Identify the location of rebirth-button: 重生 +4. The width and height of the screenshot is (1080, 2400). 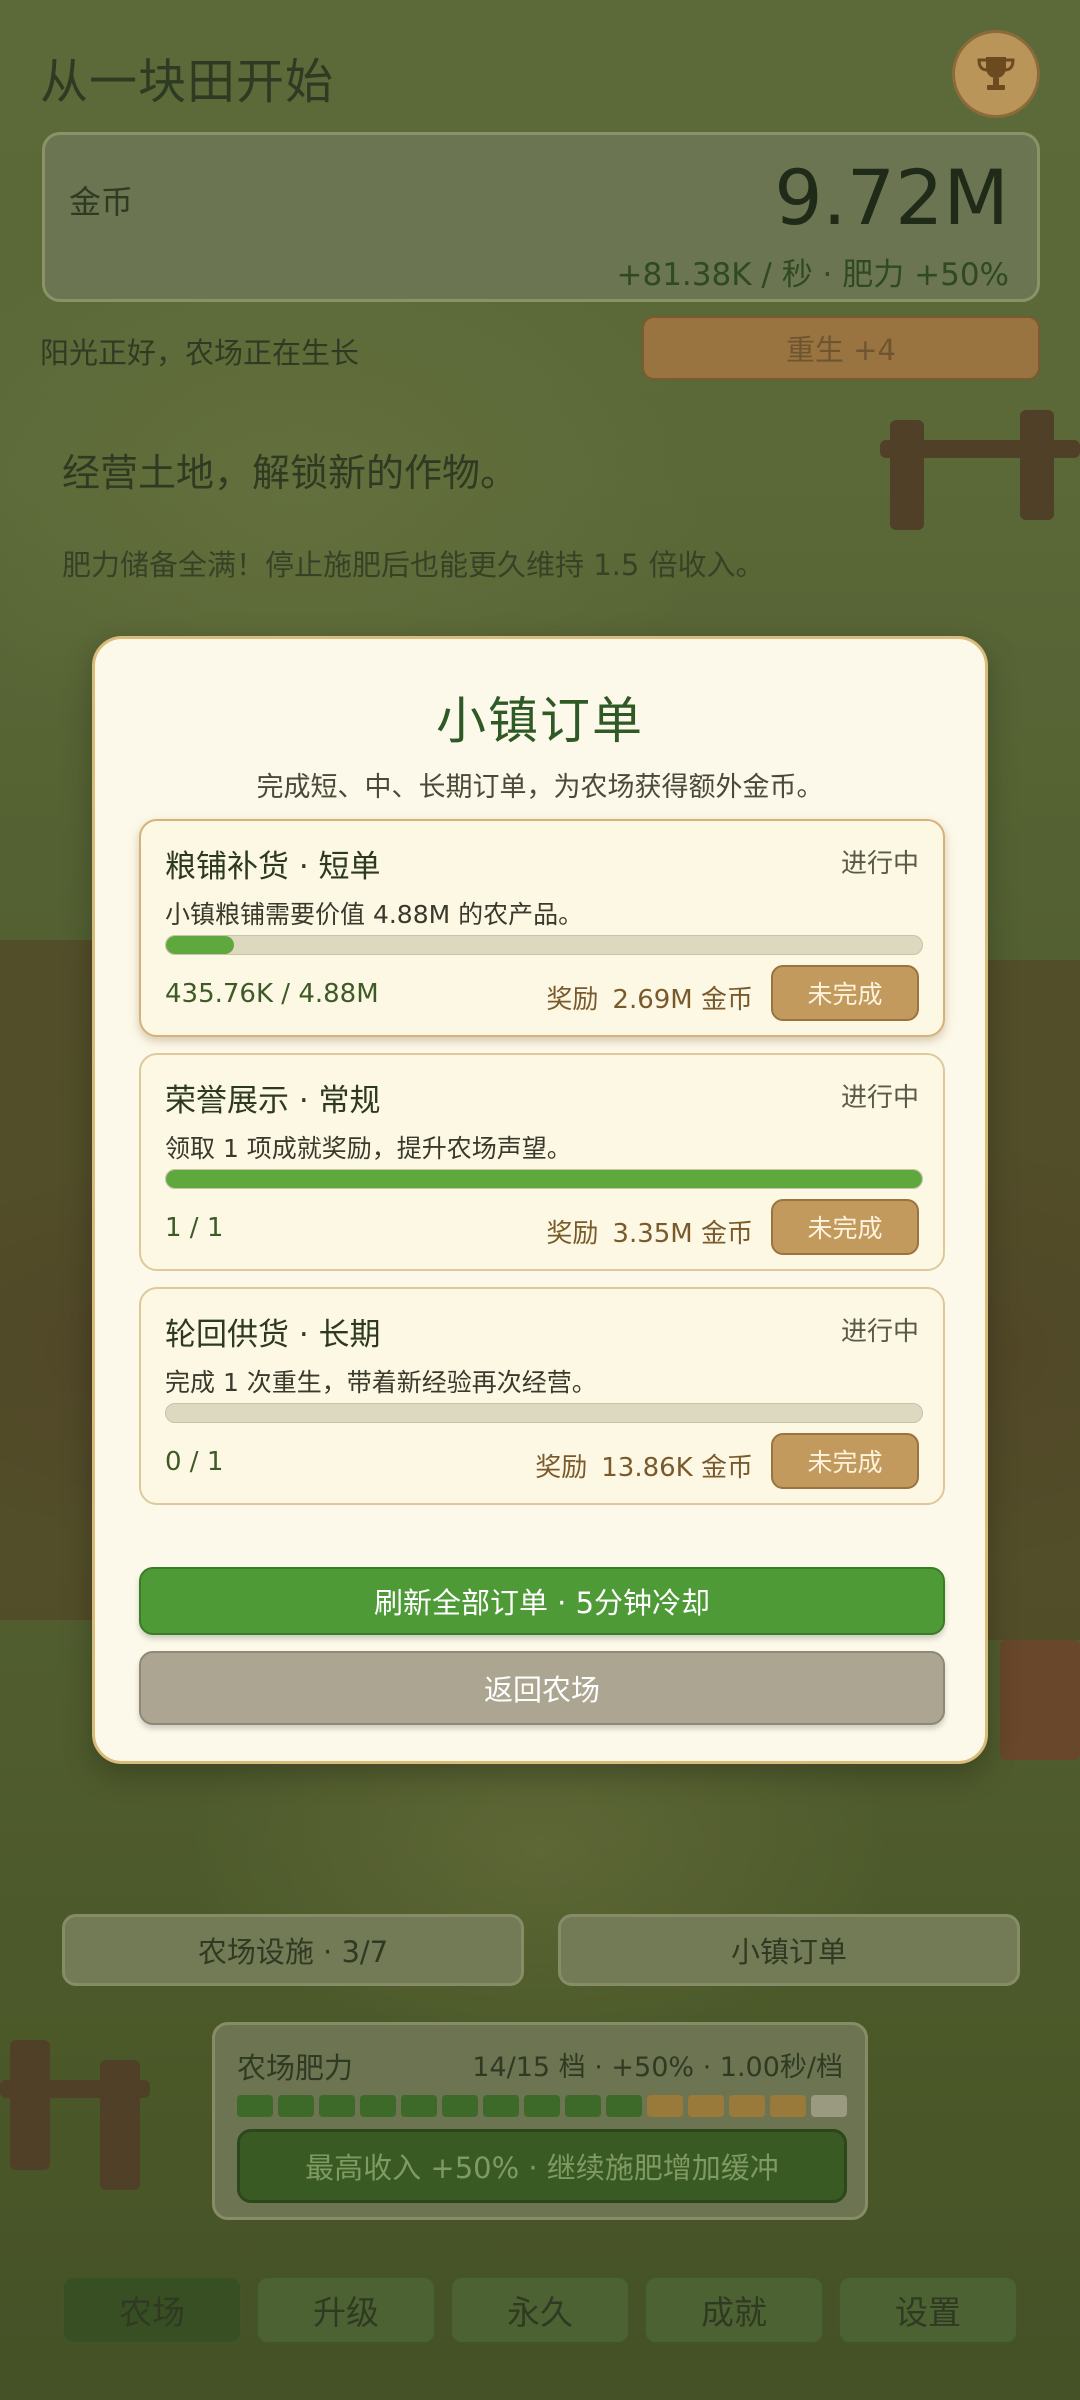
(841, 348).